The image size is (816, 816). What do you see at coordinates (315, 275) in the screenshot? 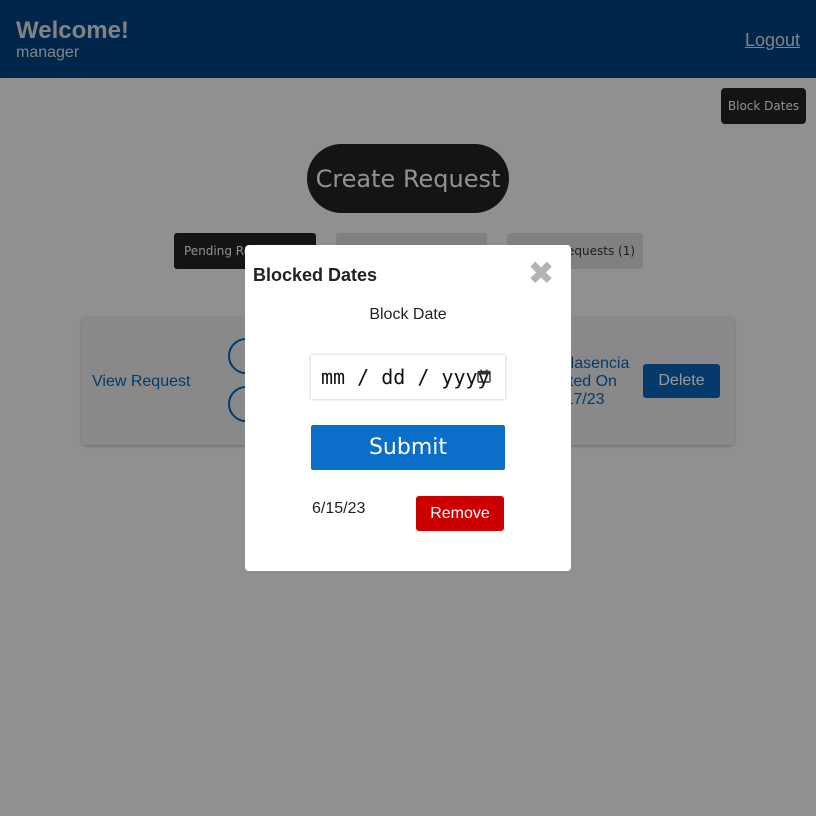
I see `modal-title: Blocked Dates` at bounding box center [315, 275].